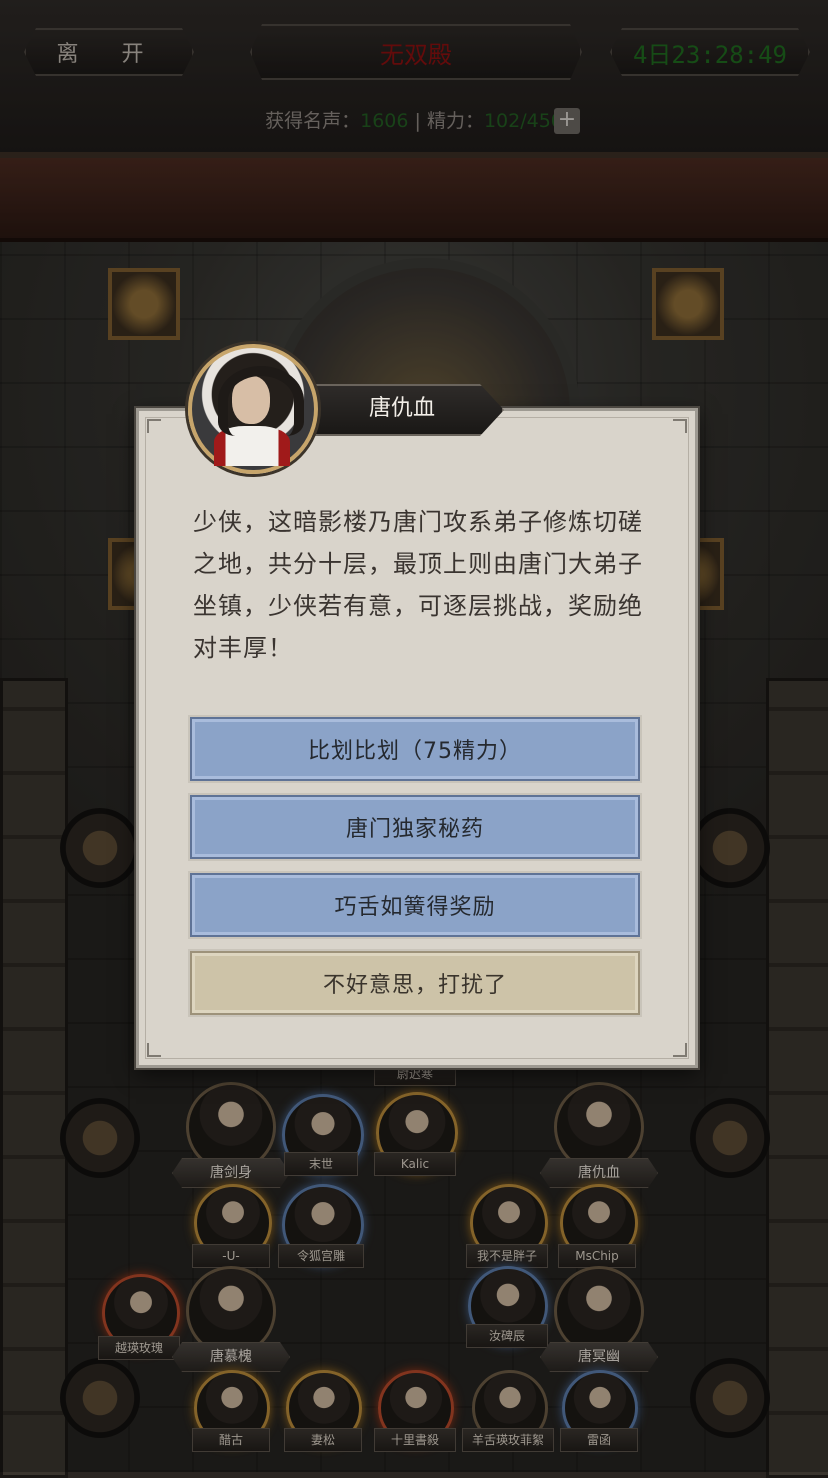  I want to click on persuade-reward-button: 巧舌如簧得奖励, so click(415, 905).